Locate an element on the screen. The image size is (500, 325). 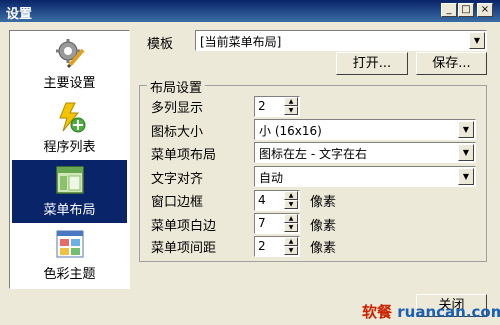
nav-item-menu-layout: 菜单布局 is located at coordinates (69, 191).